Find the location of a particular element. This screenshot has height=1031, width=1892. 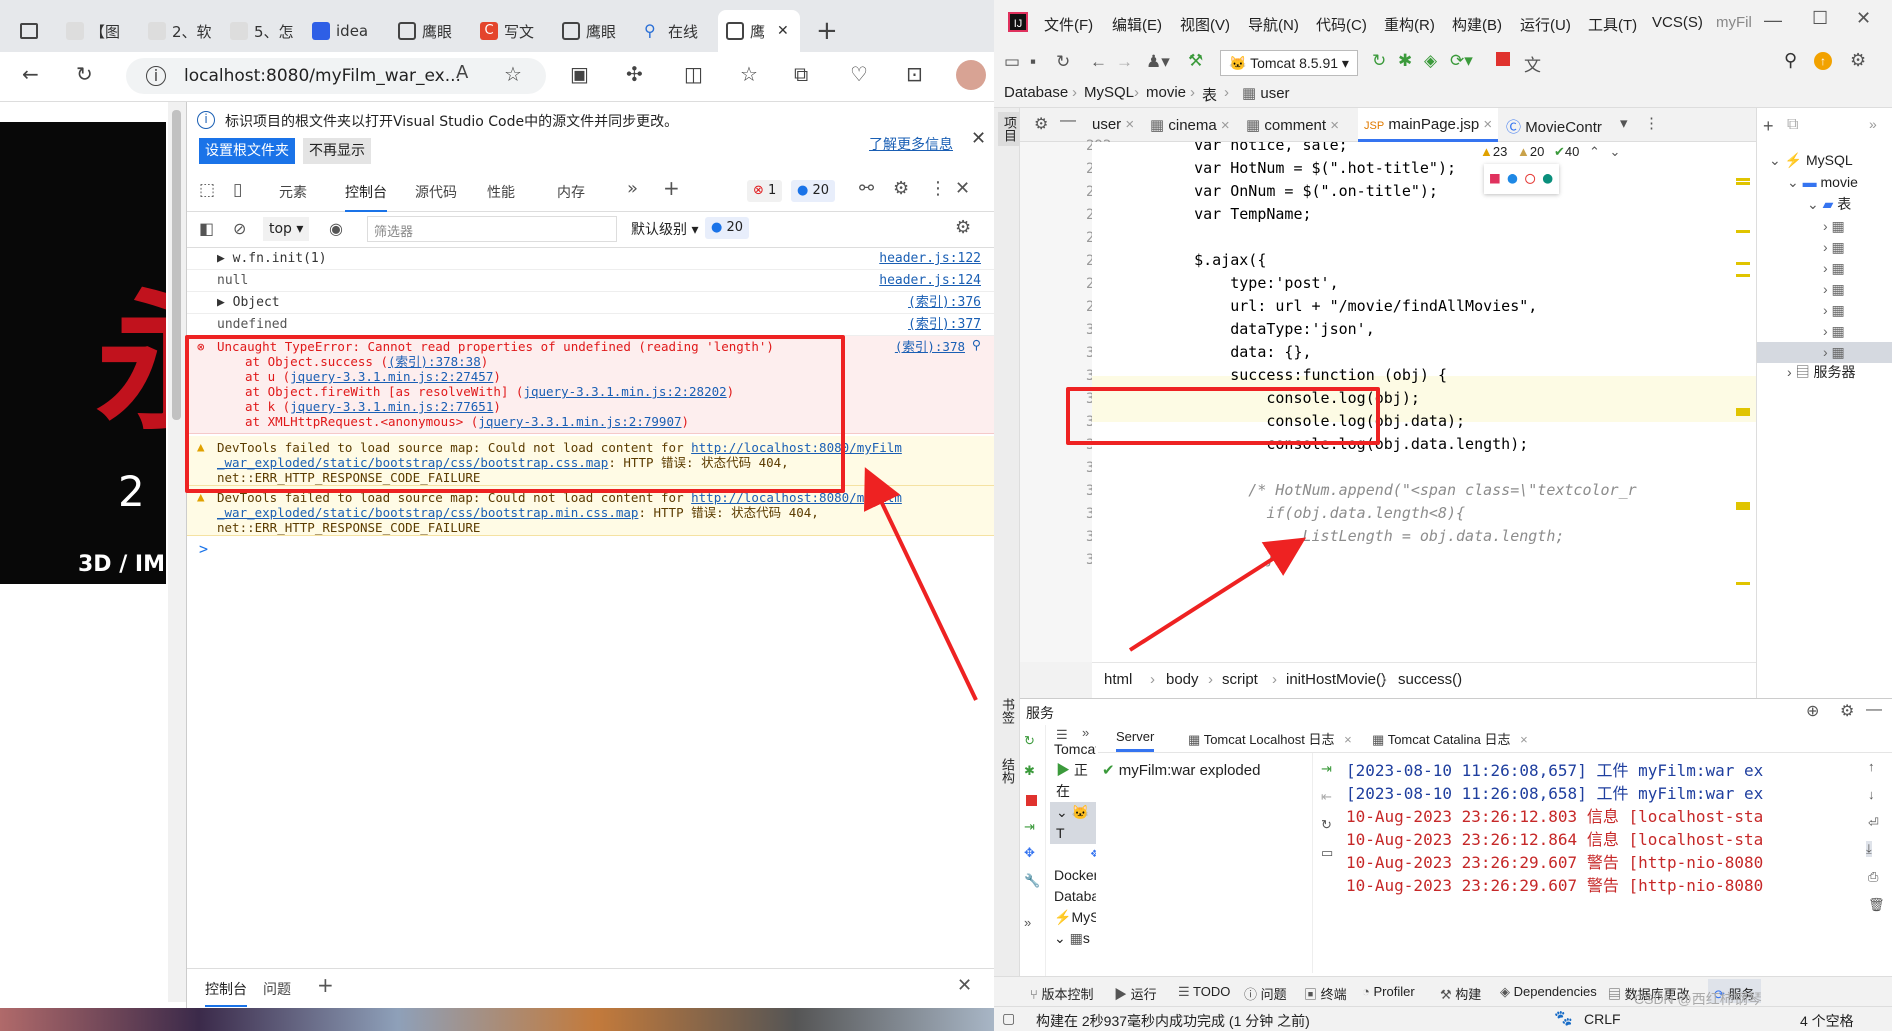

editor-tab-comment: ▦ comment × is located at coordinates (1292, 125).